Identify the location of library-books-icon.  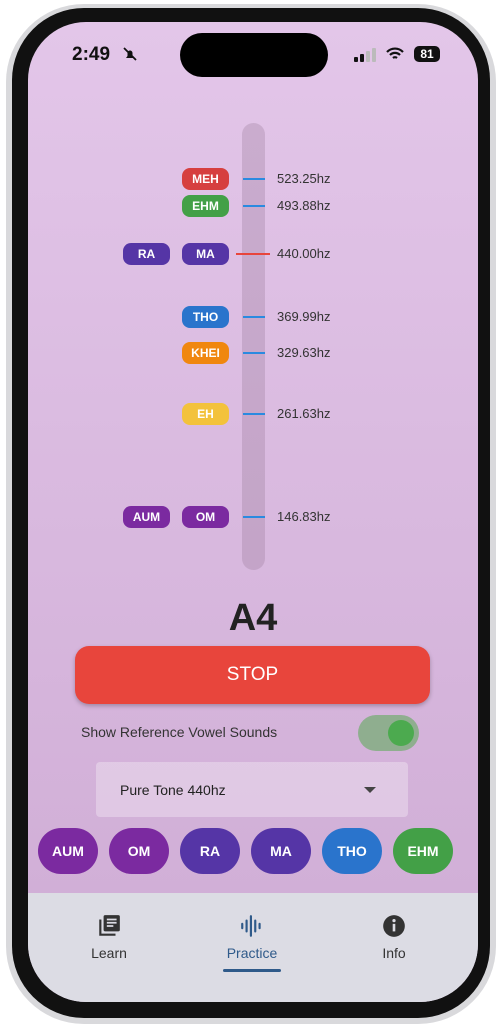
(109, 925).